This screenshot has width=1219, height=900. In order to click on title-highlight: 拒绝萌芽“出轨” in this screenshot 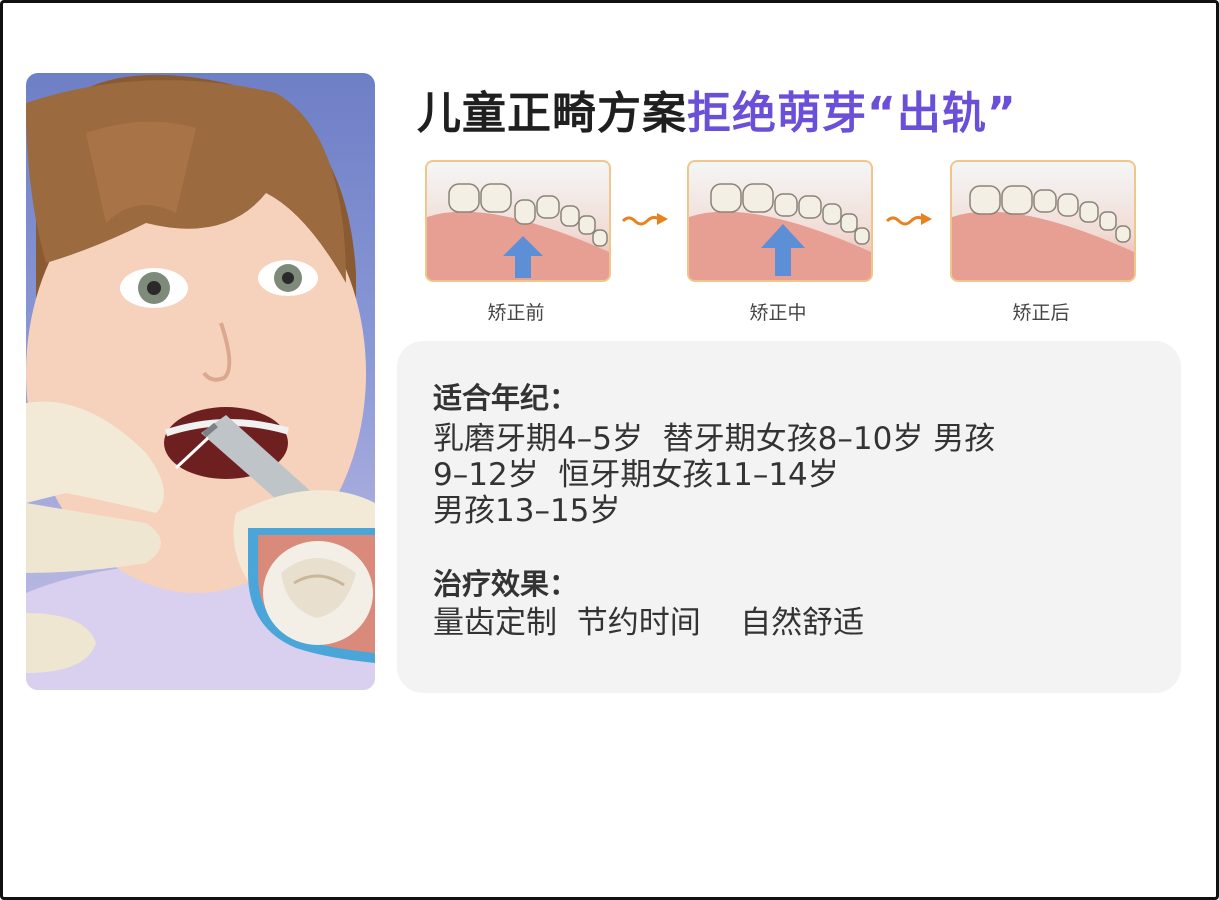, I will do `click(852, 113)`.